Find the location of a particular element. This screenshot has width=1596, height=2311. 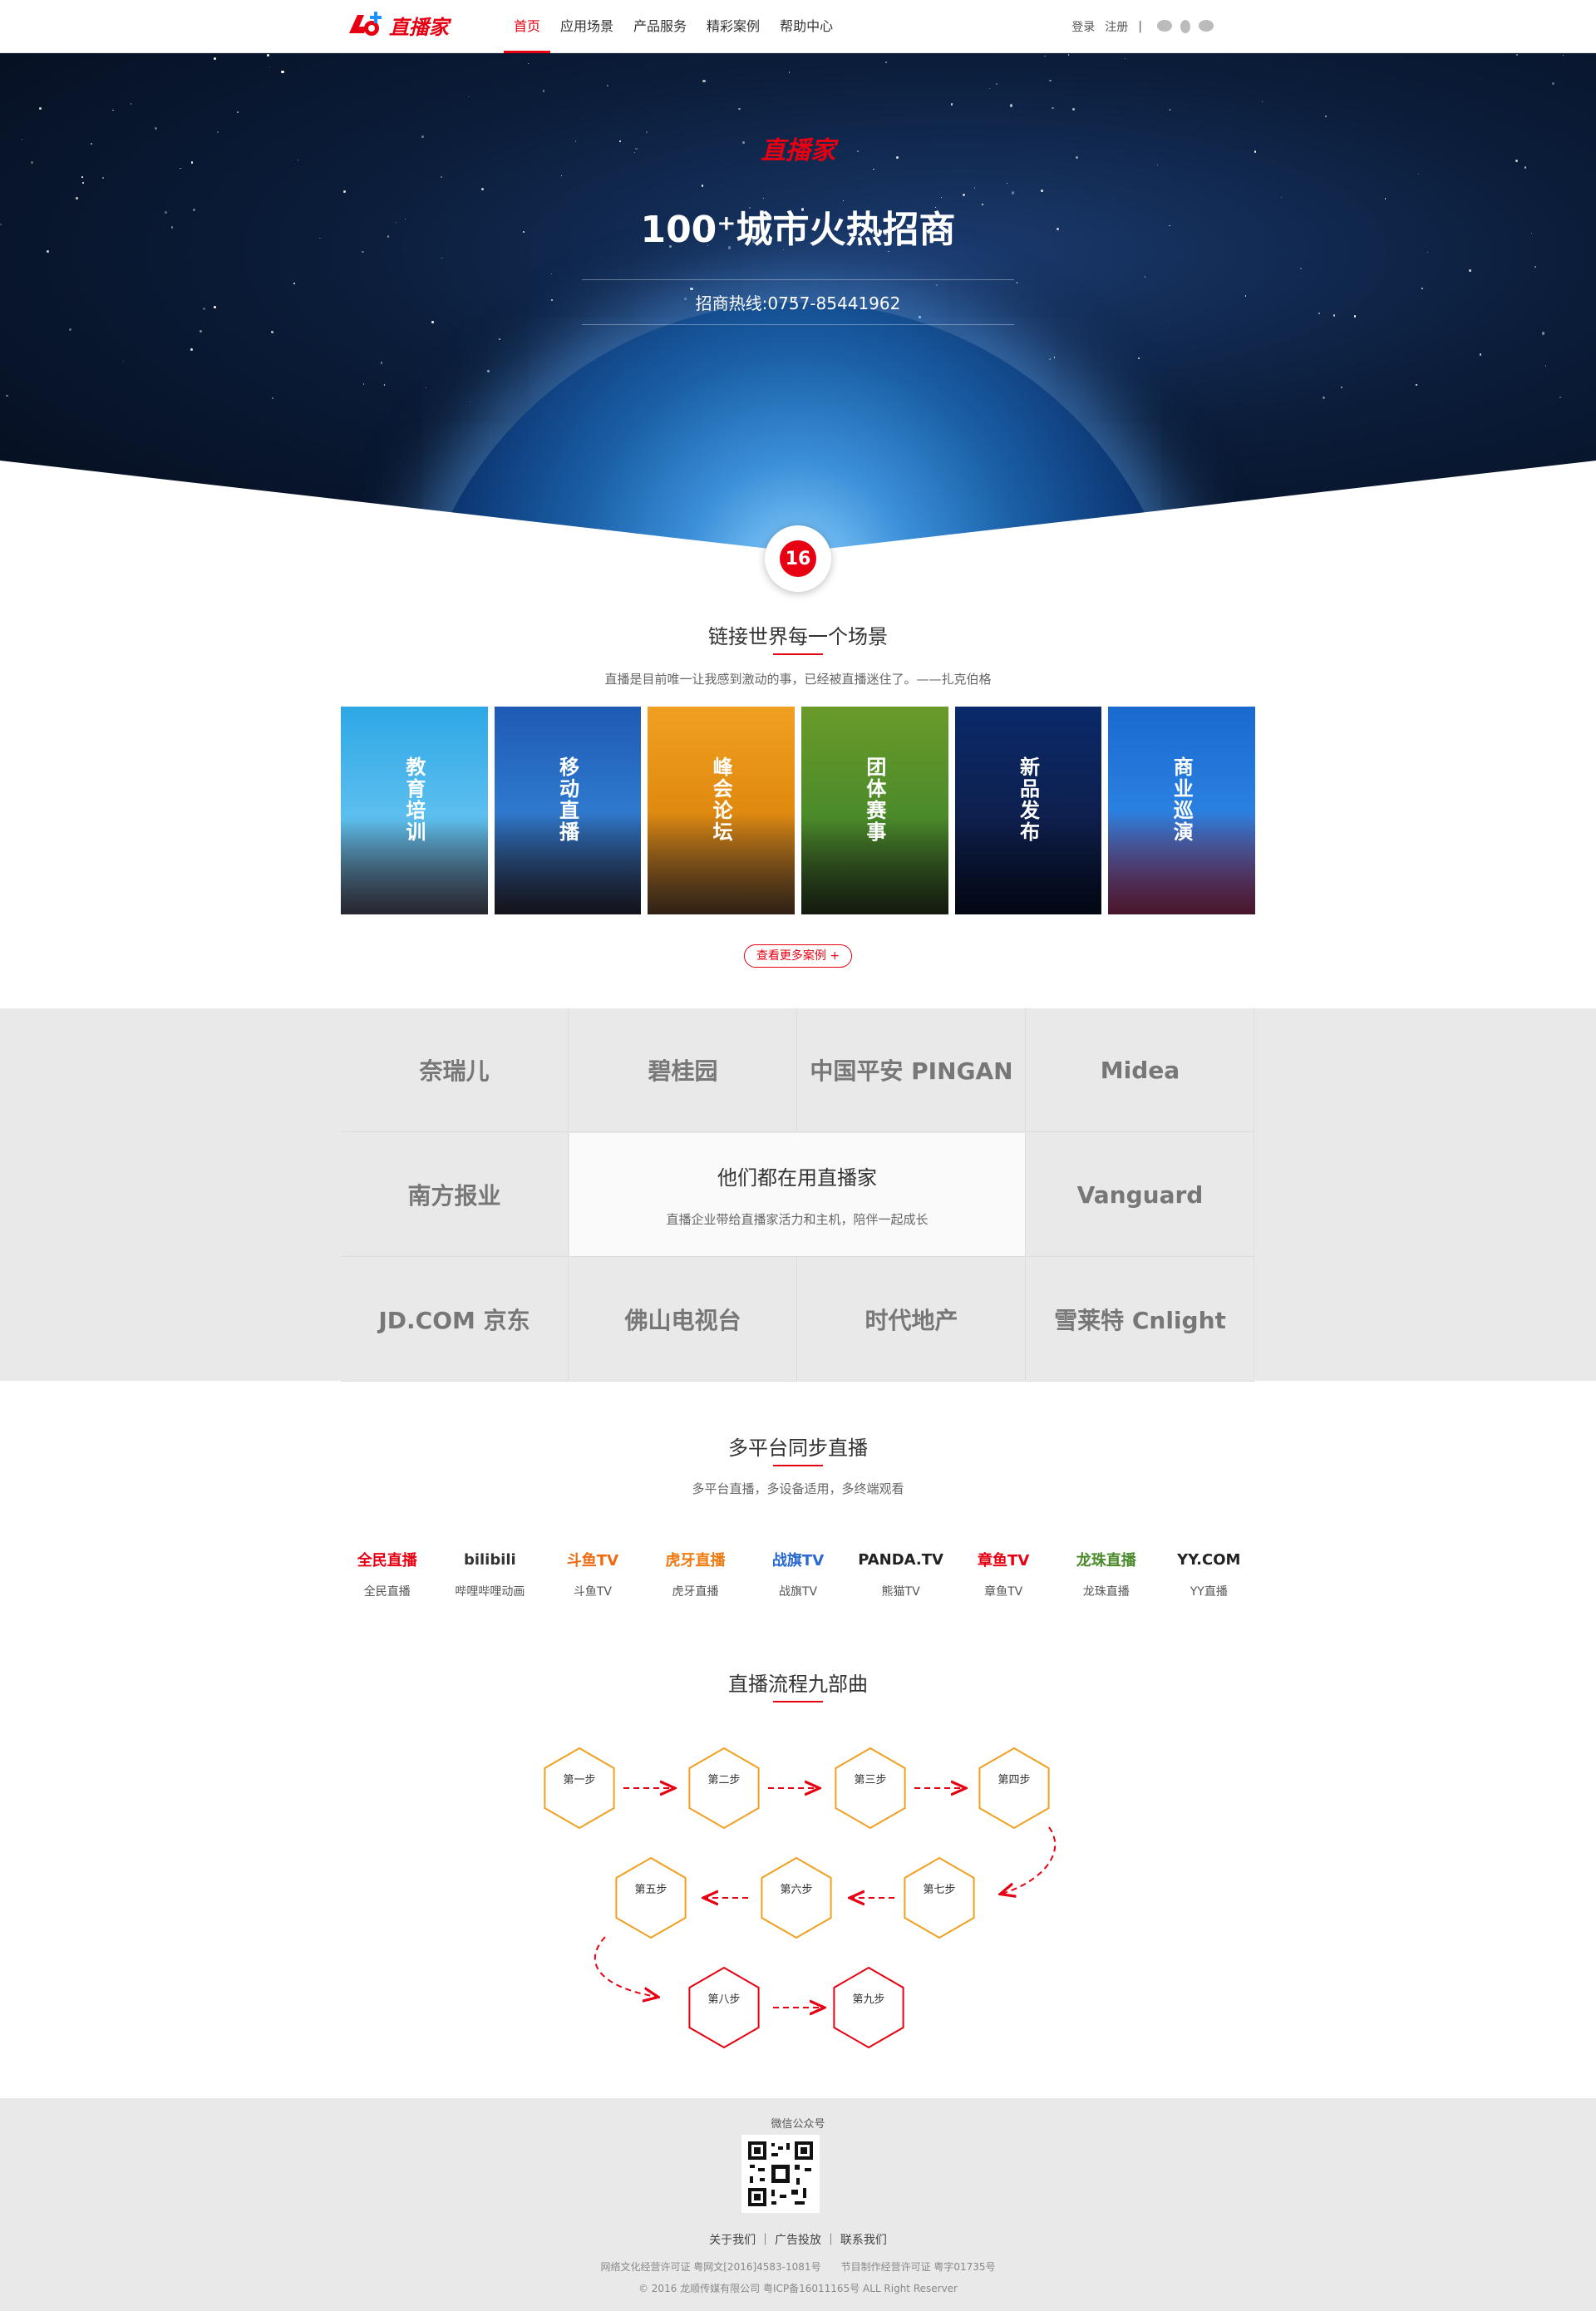

partner-logo: 雪莱特 Cnlight is located at coordinates (1140, 1320).